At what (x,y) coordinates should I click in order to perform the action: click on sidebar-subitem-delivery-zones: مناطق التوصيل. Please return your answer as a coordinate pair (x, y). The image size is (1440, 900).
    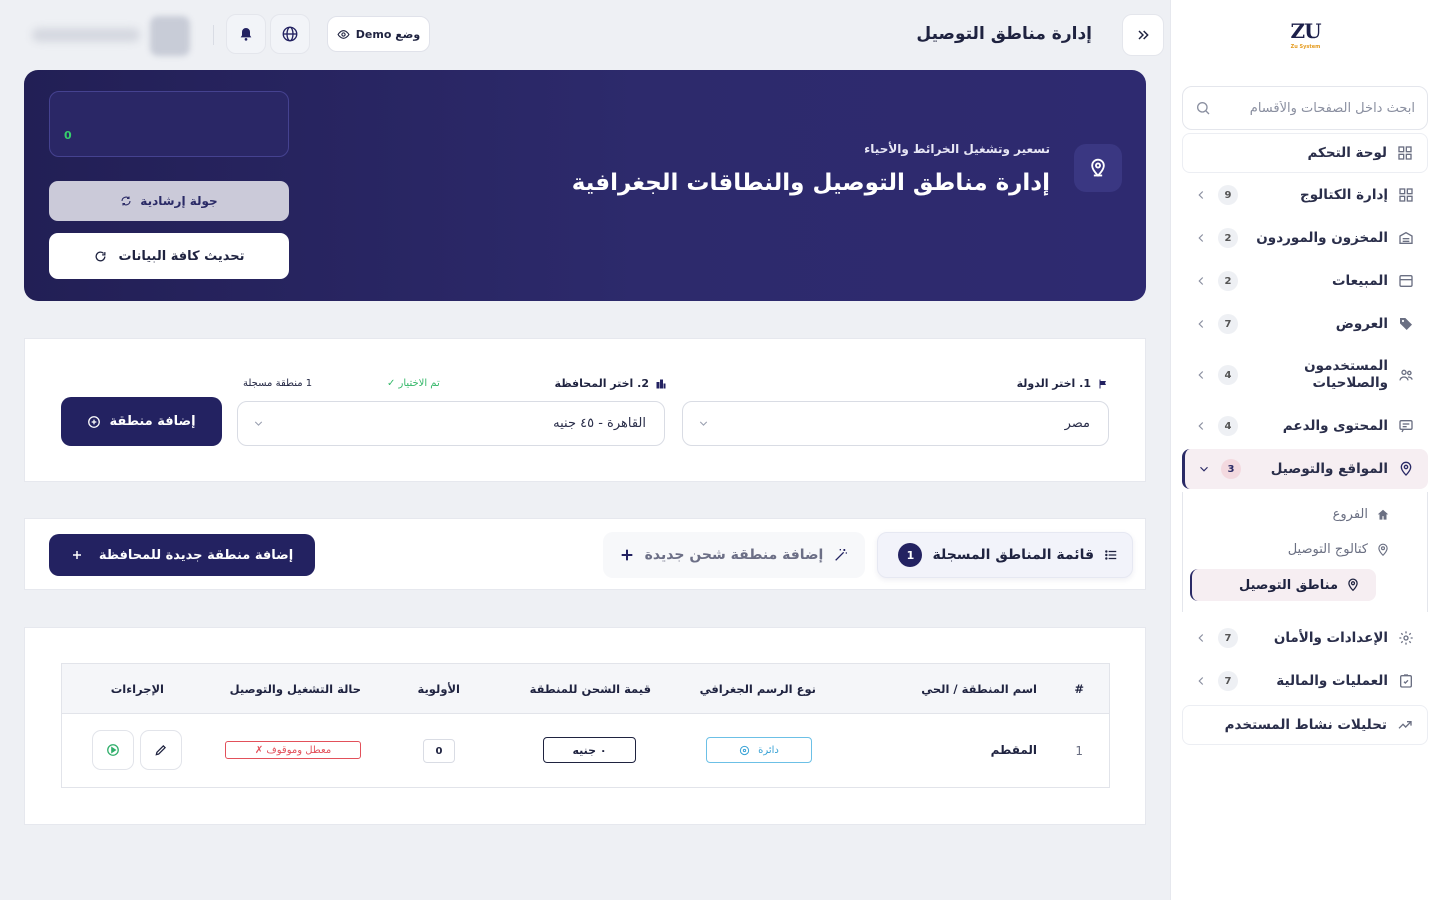
    Looking at the image, I should click on (1283, 585).